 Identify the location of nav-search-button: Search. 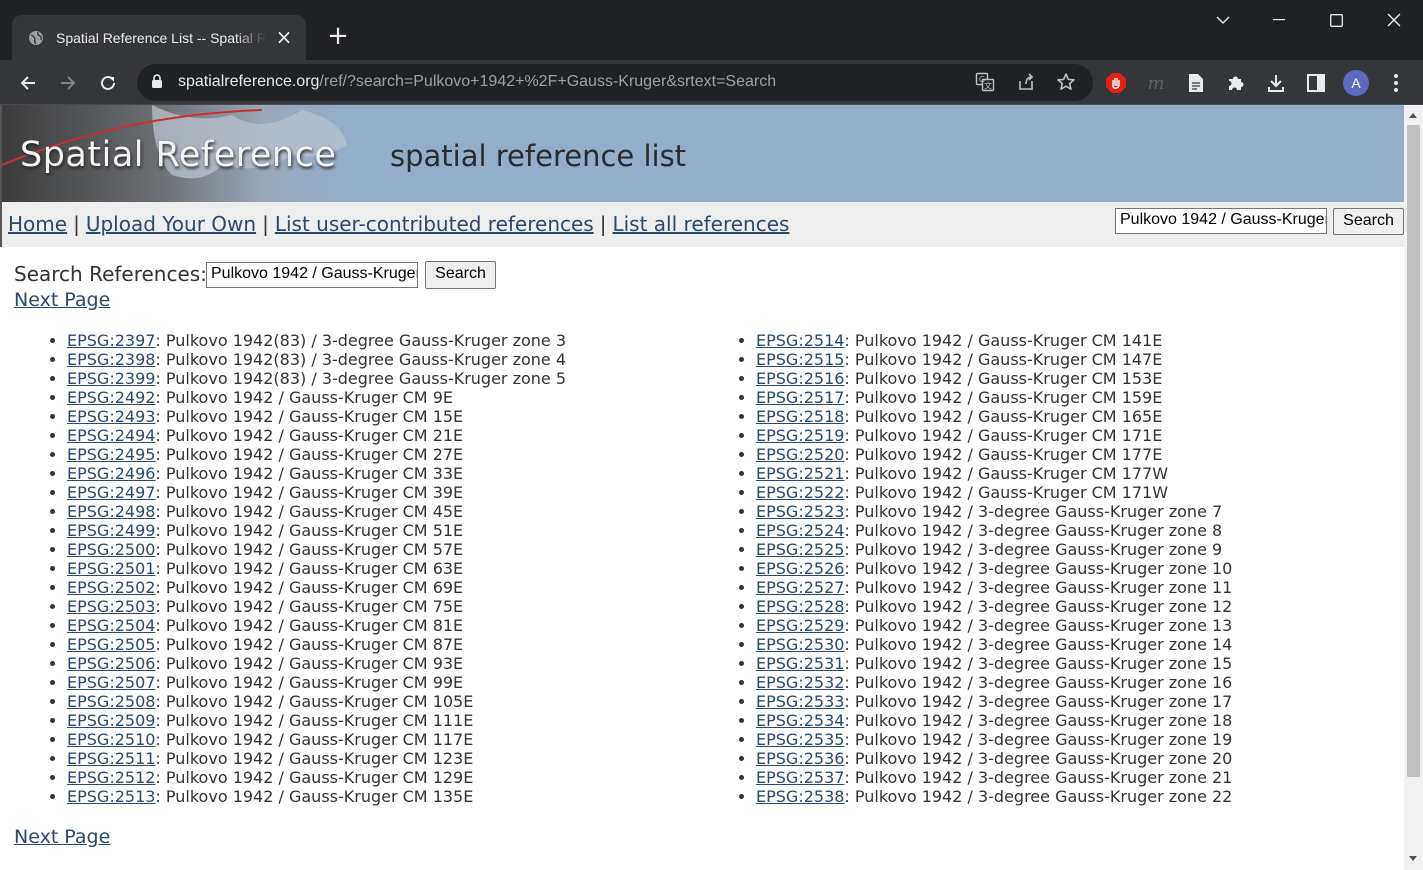
(1368, 221).